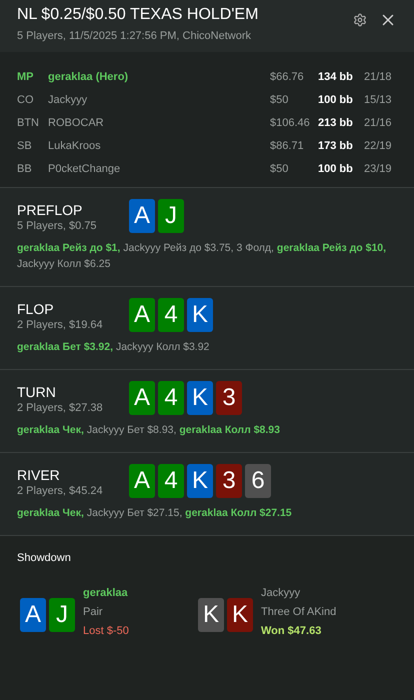 The image size is (414, 700). Describe the element at coordinates (37, 392) in the screenshot. I see `street-name: TURN` at that location.